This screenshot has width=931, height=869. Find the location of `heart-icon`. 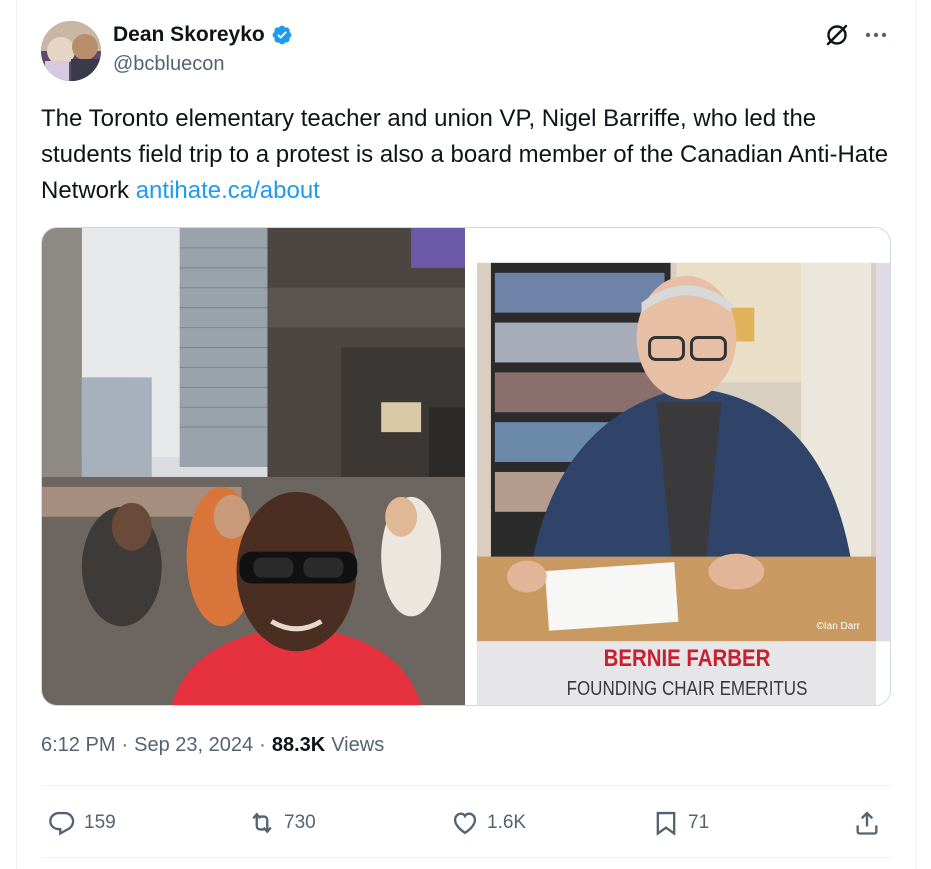

heart-icon is located at coordinates (465, 823).